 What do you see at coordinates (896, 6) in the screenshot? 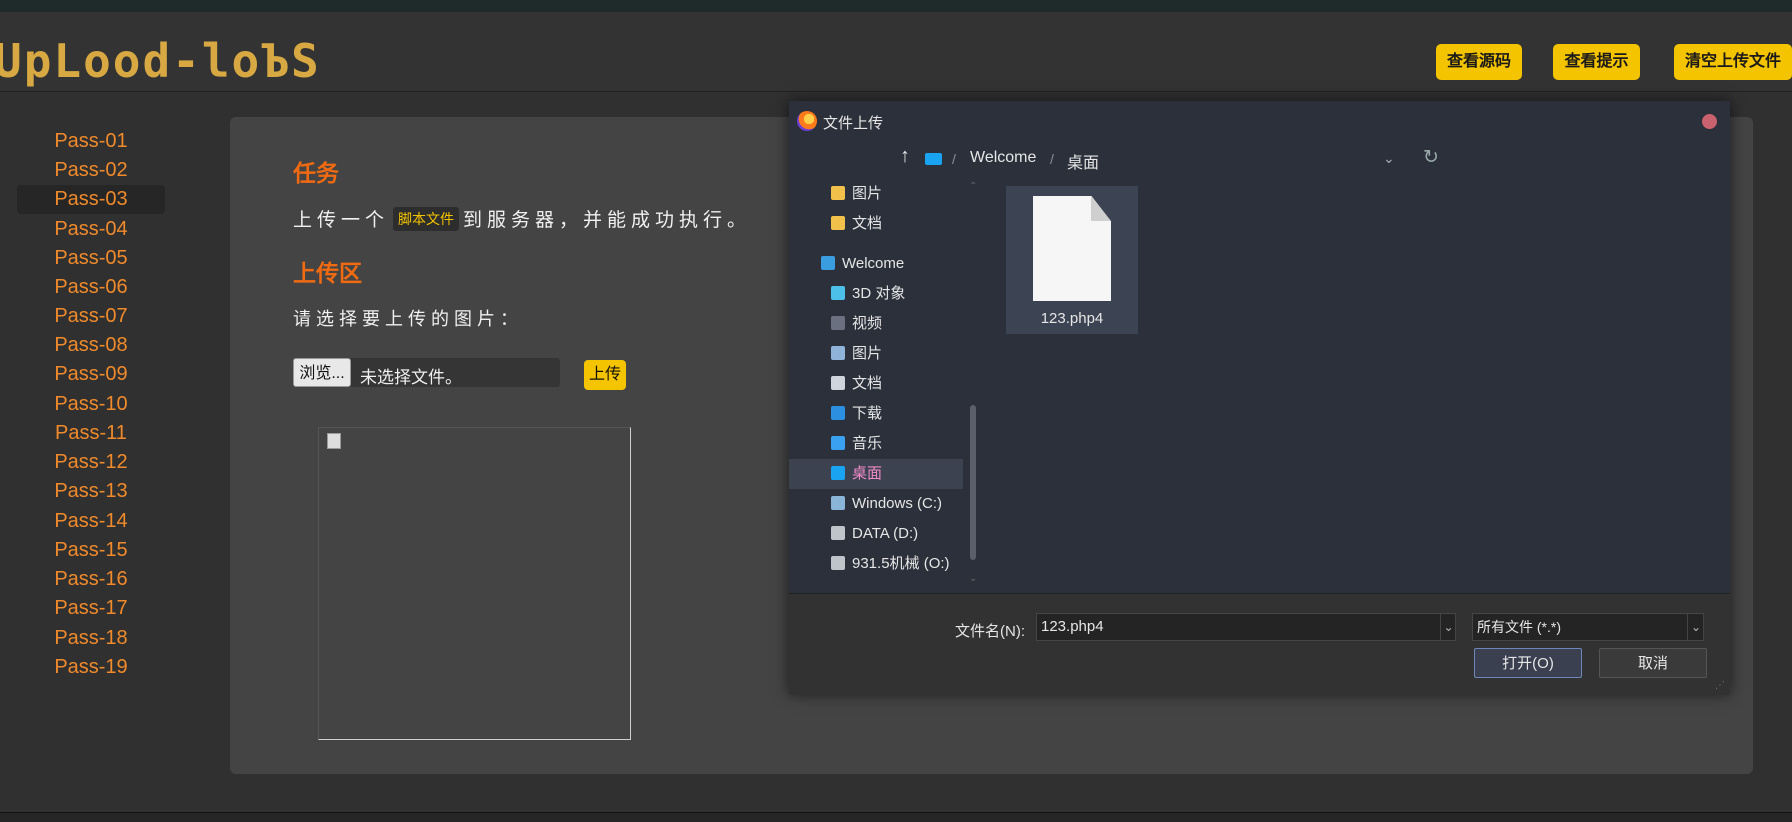
I see `browser-top-strip` at bounding box center [896, 6].